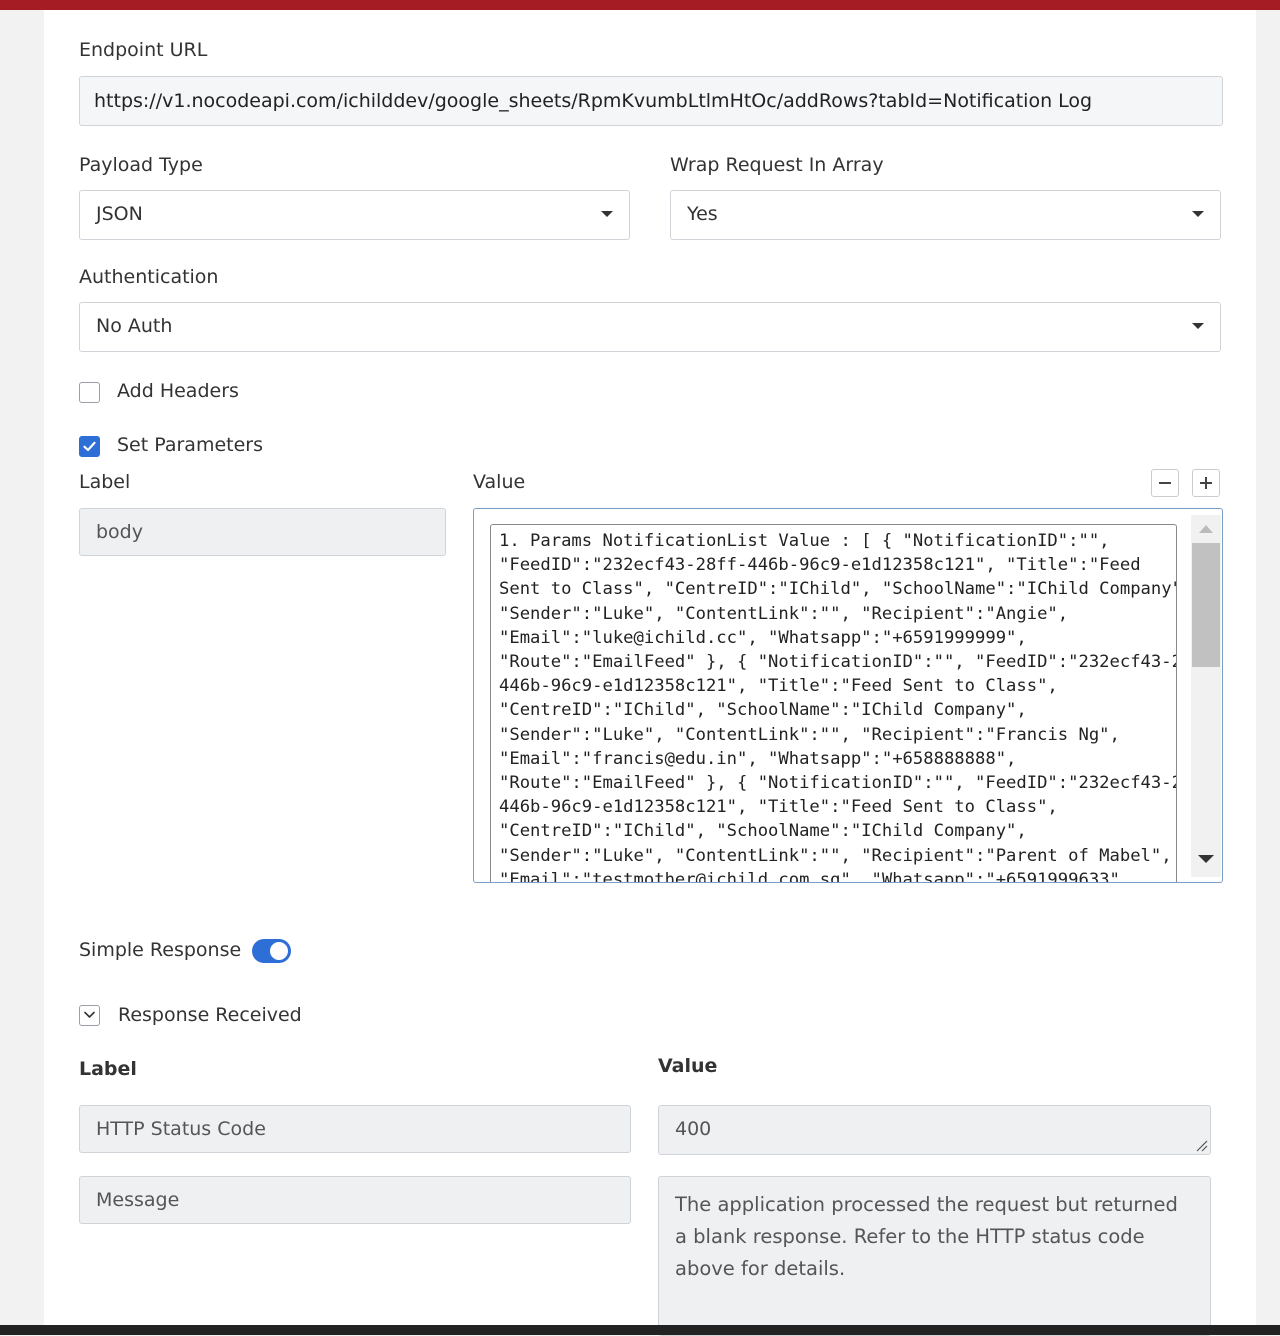 The image size is (1280, 1336). What do you see at coordinates (138, 1200) in the screenshot?
I see `response-label-message: Message` at bounding box center [138, 1200].